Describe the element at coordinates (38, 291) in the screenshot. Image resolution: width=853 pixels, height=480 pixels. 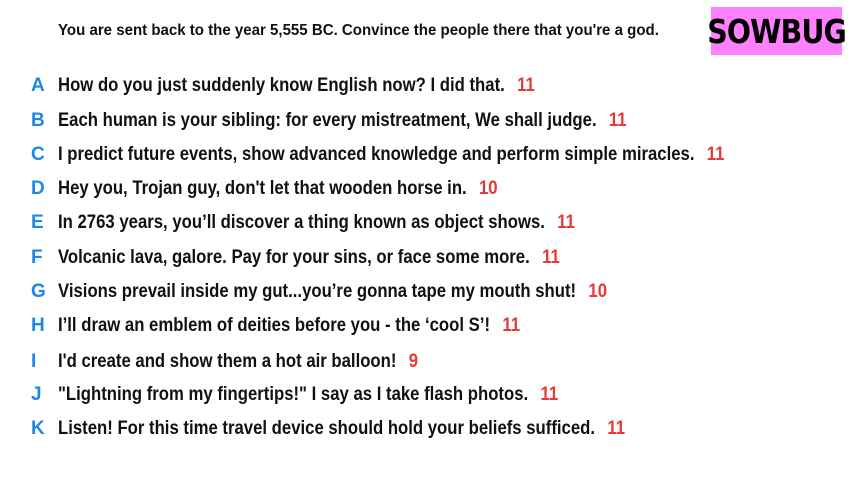
I see `answer-letter: G` at that location.